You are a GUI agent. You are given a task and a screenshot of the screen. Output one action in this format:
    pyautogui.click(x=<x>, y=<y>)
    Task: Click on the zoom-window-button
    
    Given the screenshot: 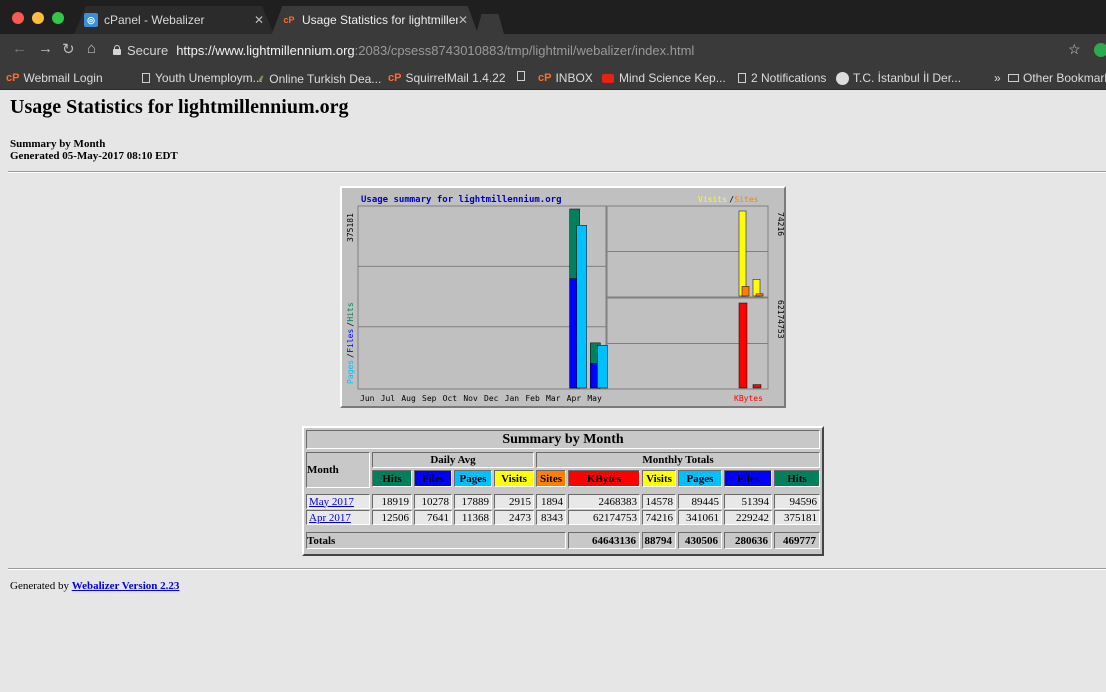 What is the action you would take?
    pyautogui.click(x=58, y=18)
    